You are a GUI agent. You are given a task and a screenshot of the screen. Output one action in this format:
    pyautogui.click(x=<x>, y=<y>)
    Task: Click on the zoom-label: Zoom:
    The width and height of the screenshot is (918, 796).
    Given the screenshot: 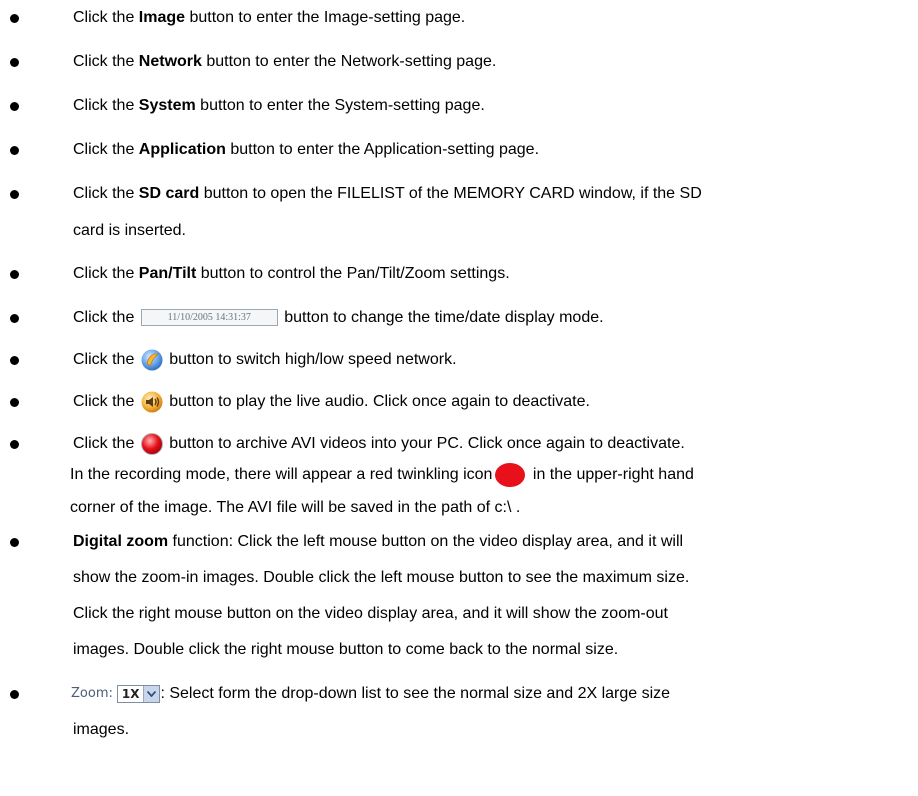 What is the action you would take?
    pyautogui.click(x=92, y=693)
    